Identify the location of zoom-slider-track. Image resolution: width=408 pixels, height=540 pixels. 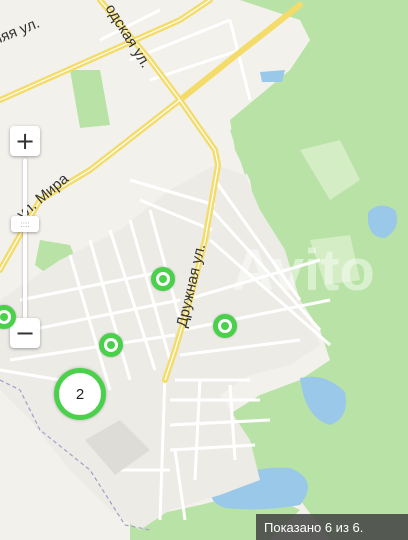
(25, 239).